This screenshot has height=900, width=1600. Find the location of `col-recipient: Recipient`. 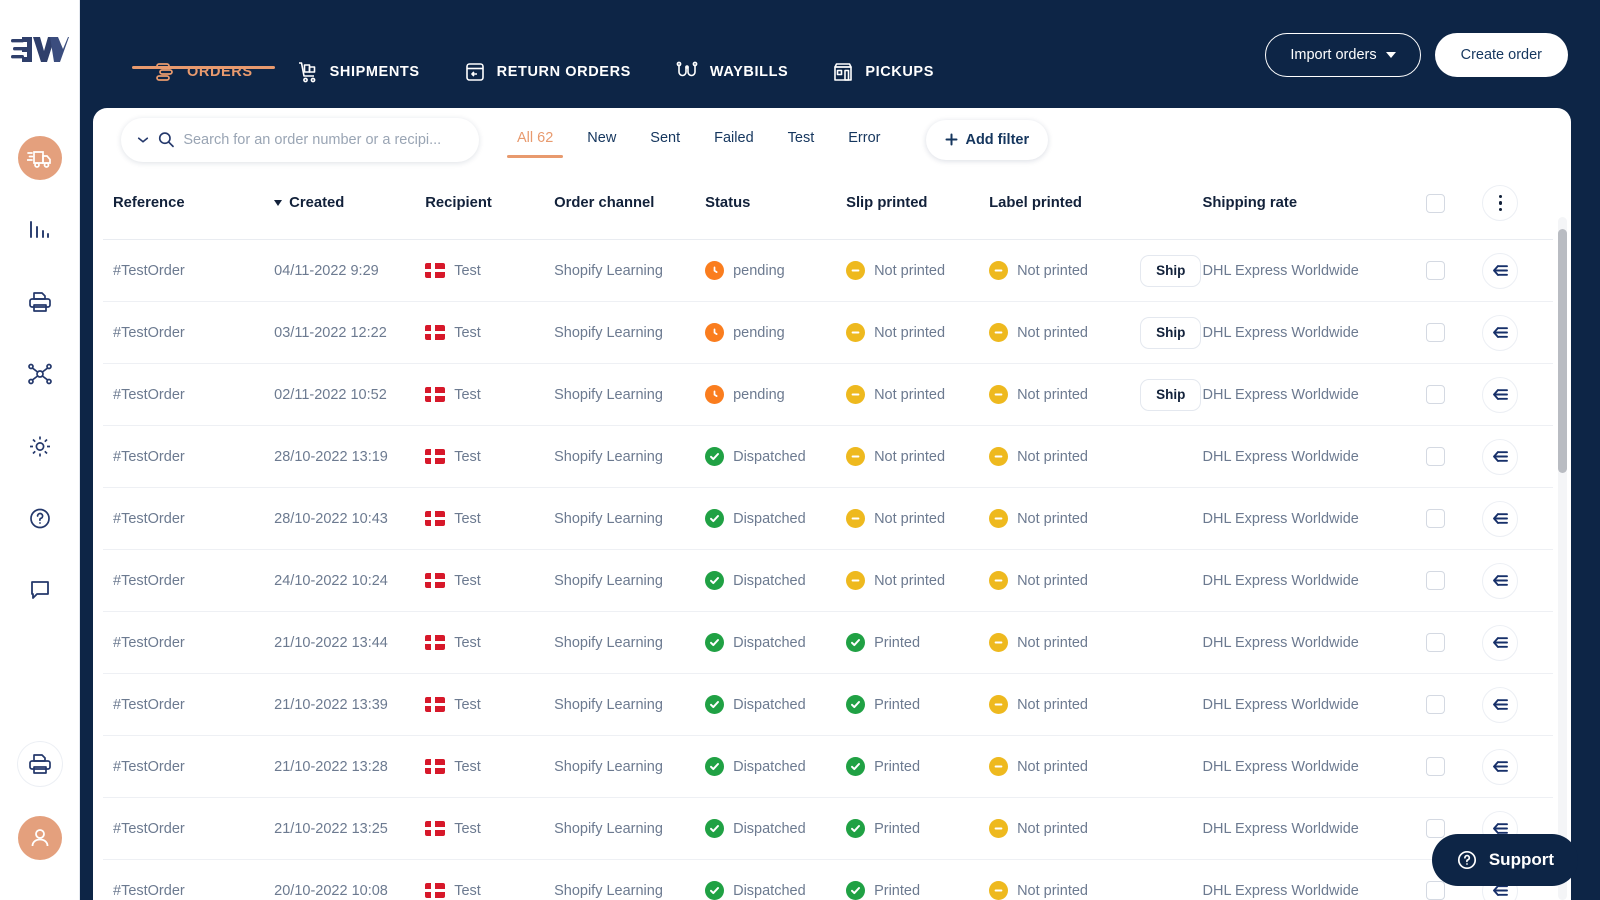

col-recipient: Recipient is located at coordinates (490, 205).